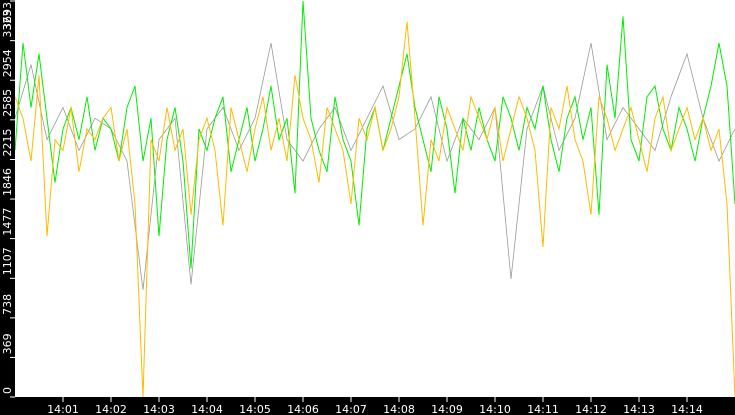 This screenshot has height=415, width=735. Describe the element at coordinates (7, 222) in the screenshot. I see `y-tick-label: 1477` at that location.